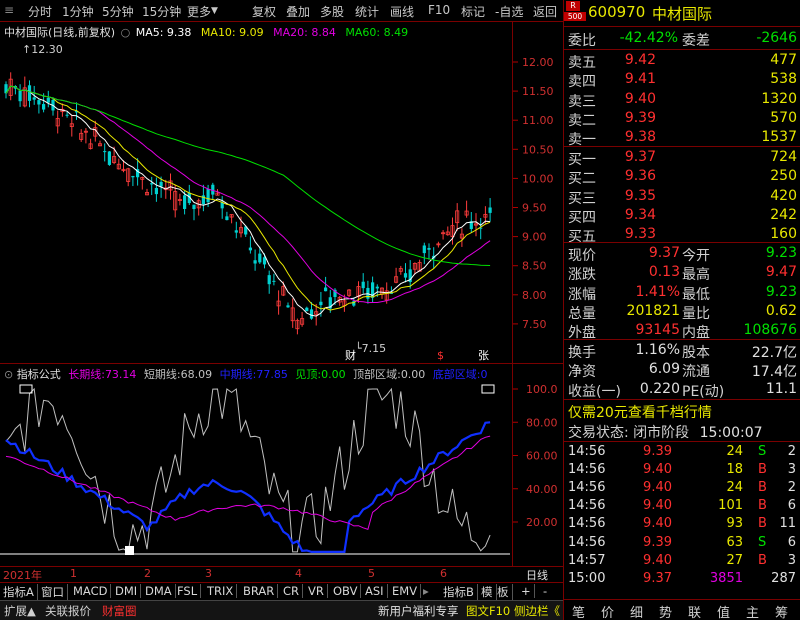  What do you see at coordinates (682, 158) in the screenshot?
I see `bid-row: 买一 9.37 724` at bounding box center [682, 158].